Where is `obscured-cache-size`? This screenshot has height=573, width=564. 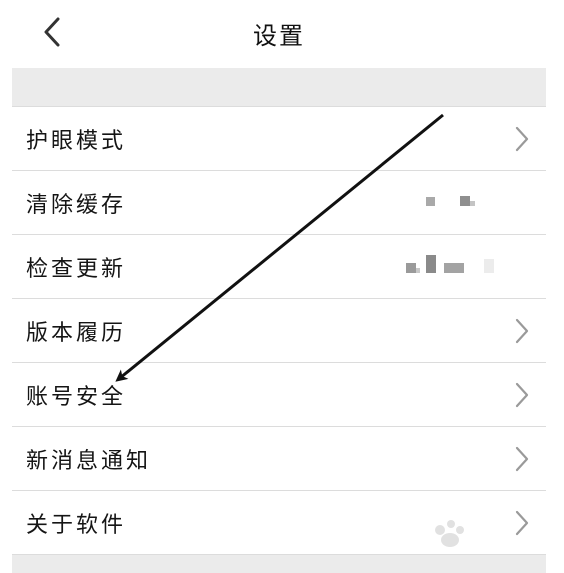
obscured-cache-size is located at coordinates (450, 201).